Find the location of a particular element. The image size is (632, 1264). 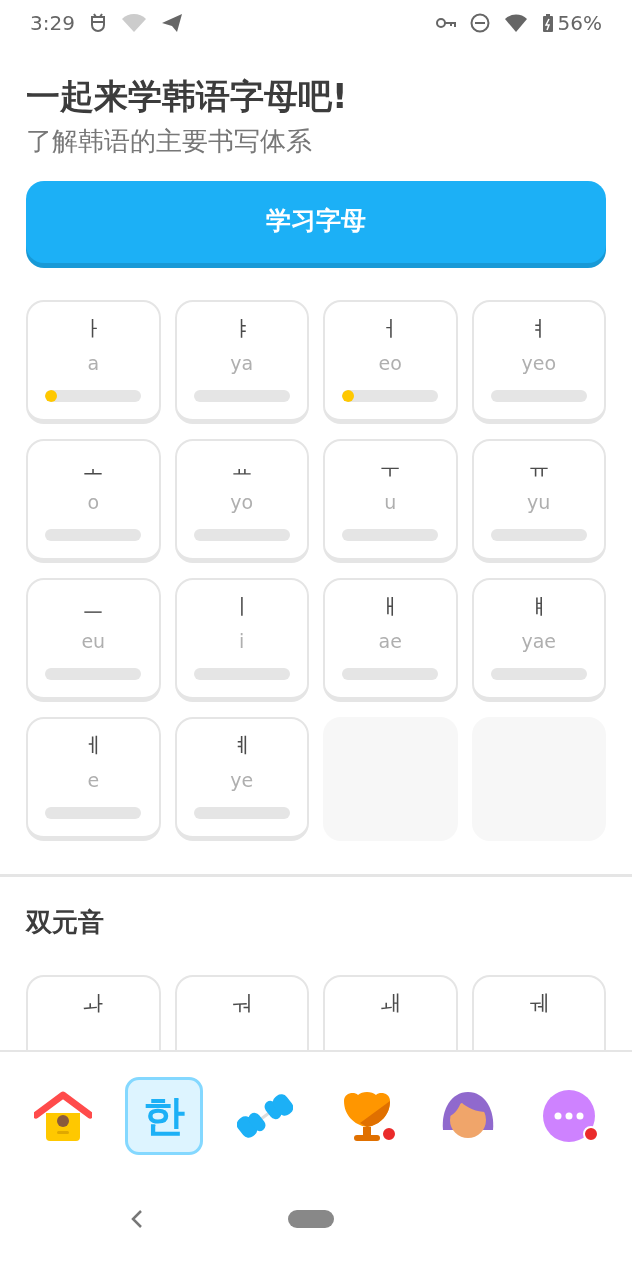

letter-char: ㅓ is located at coordinates (390, 329).